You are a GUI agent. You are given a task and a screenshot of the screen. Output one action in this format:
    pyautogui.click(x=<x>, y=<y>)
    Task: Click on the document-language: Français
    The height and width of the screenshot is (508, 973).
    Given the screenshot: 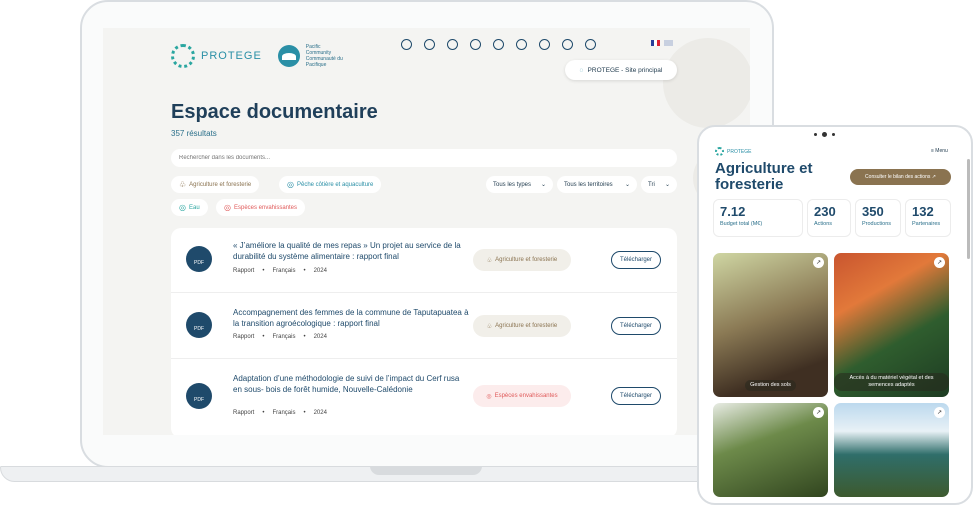 What is the action you would take?
    pyautogui.click(x=284, y=413)
    